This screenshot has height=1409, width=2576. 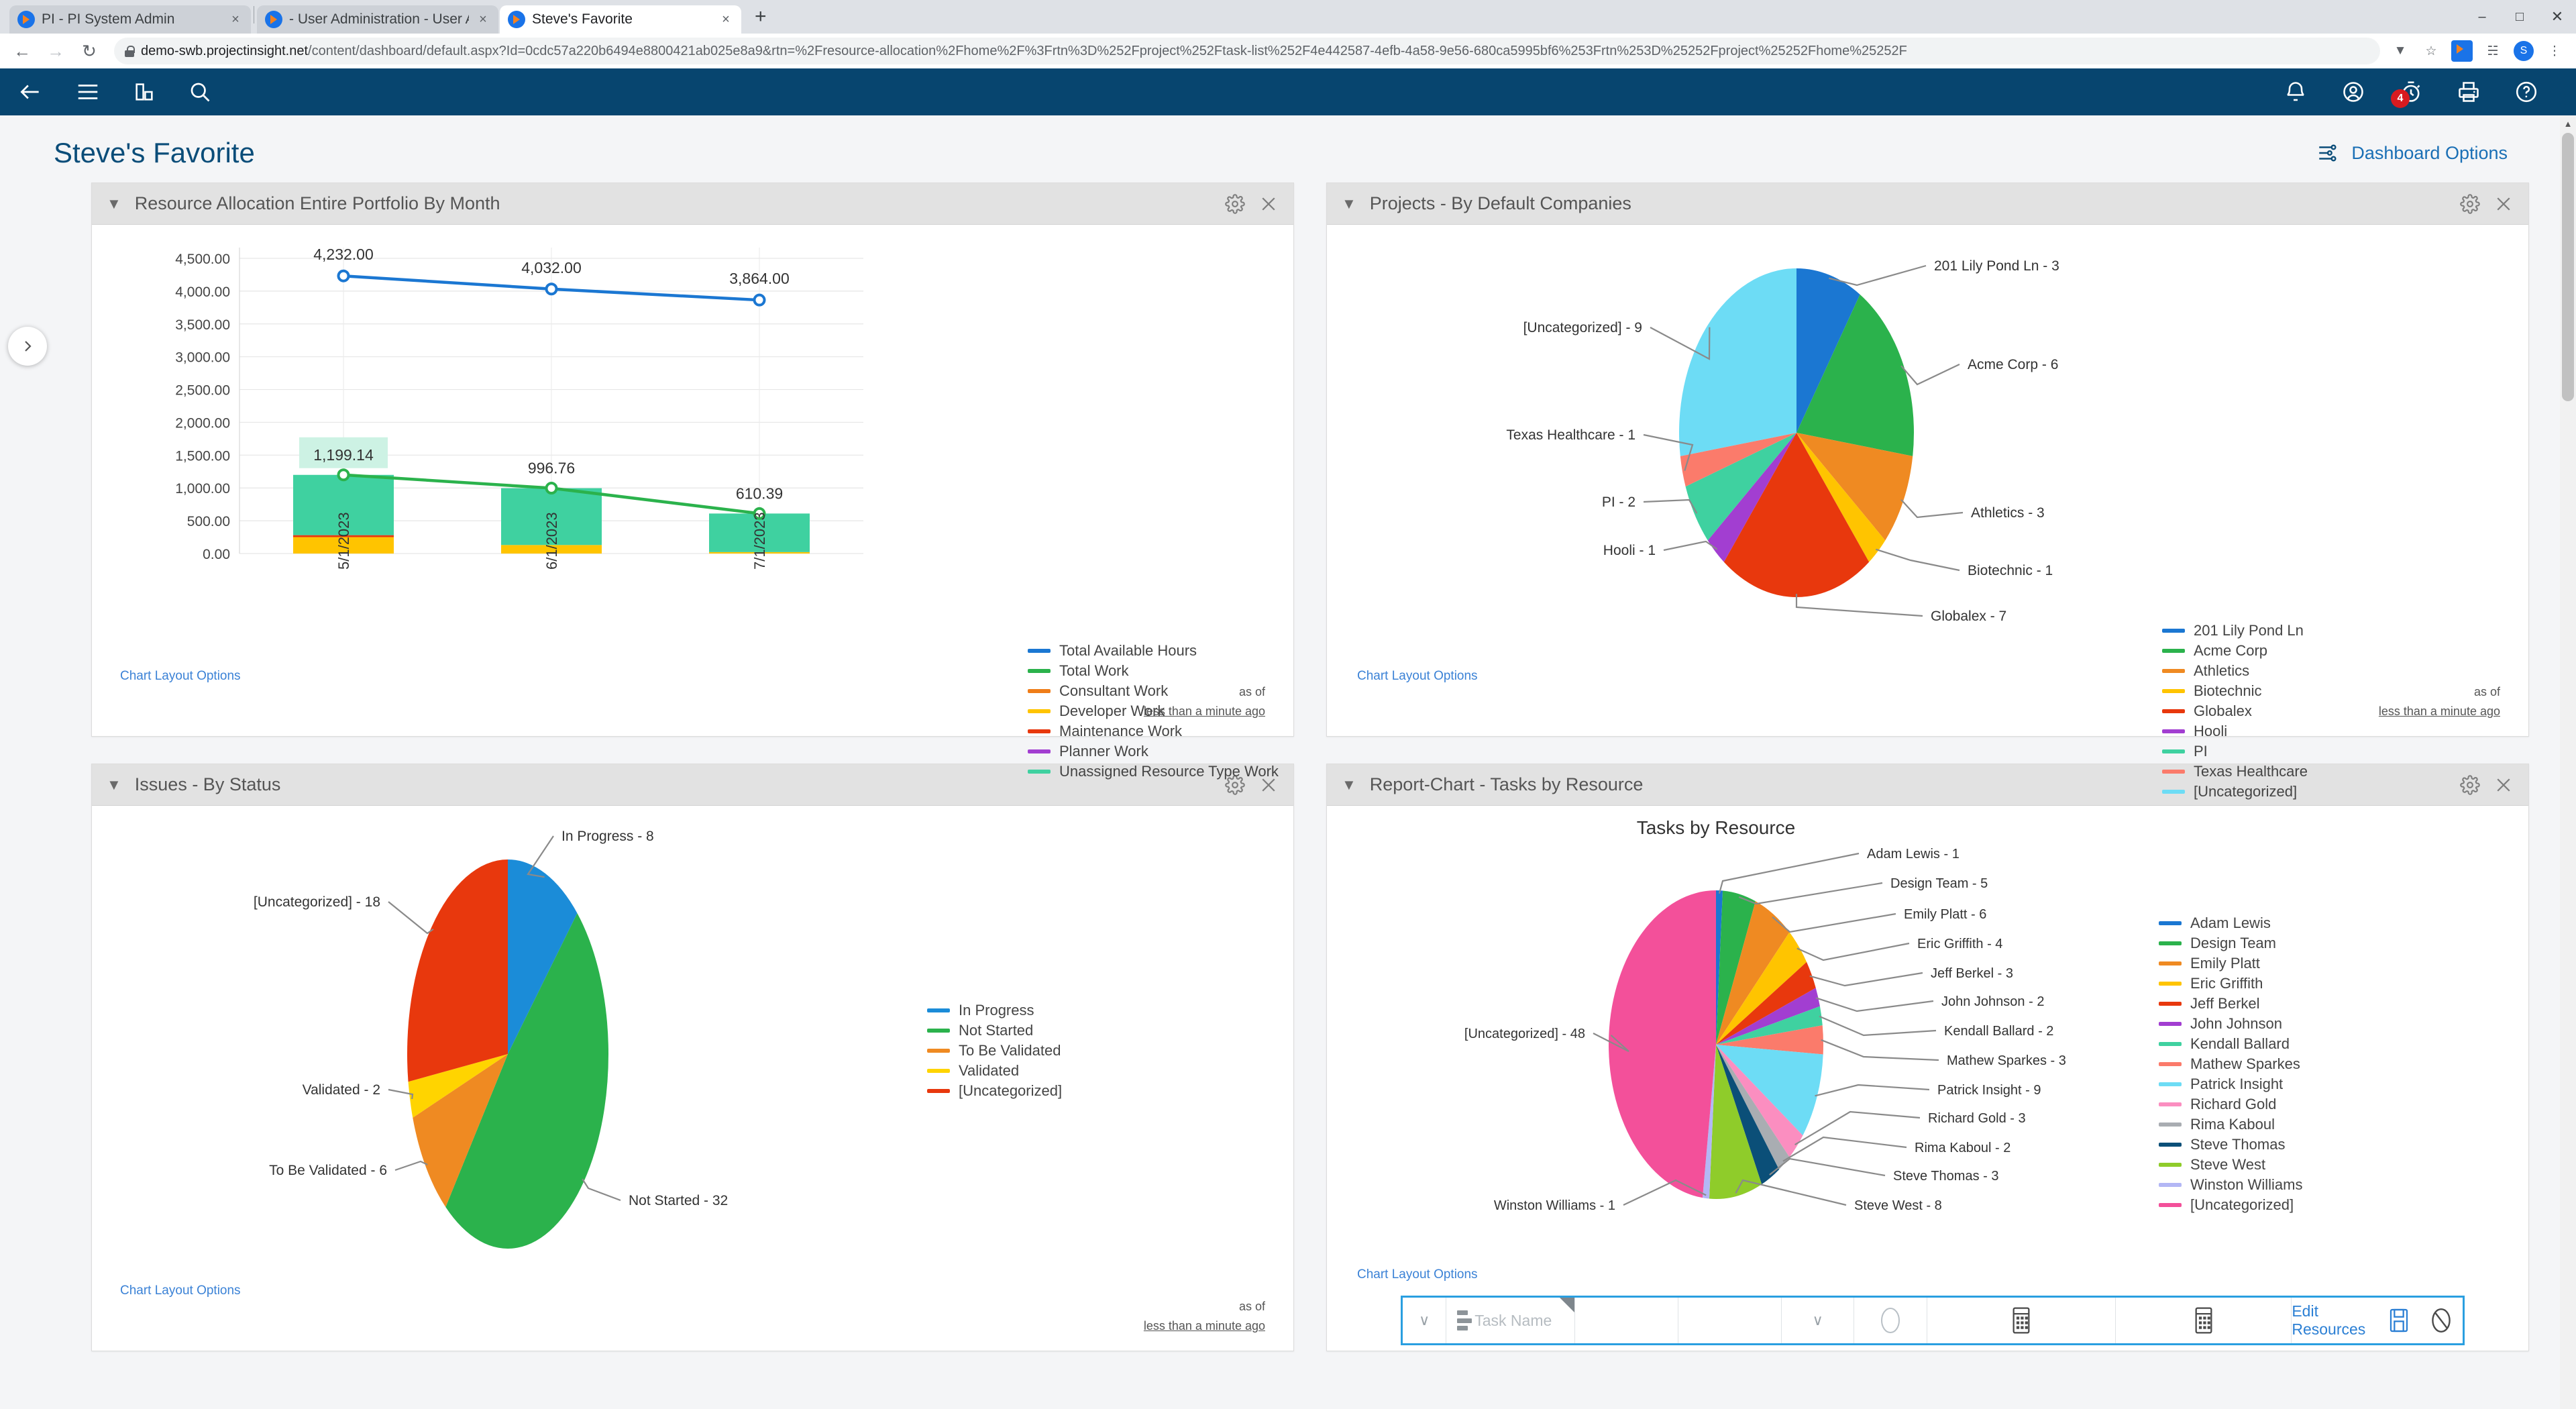 What do you see at coordinates (1153, 751) in the screenshot?
I see `legend-item: Planner Work` at bounding box center [1153, 751].